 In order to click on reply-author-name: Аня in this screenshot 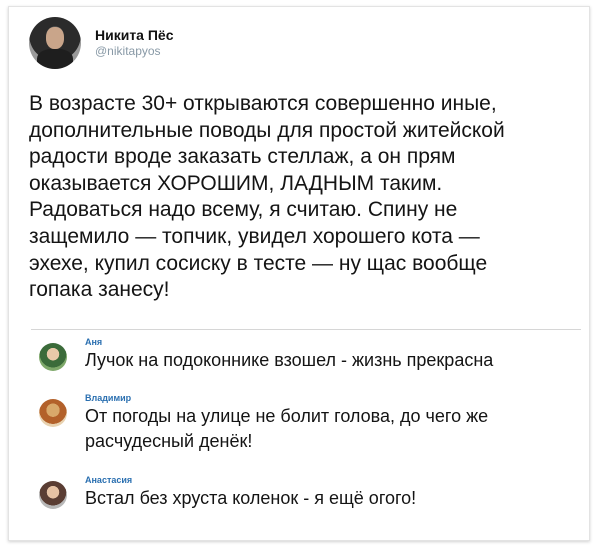, I will do `click(289, 342)`.